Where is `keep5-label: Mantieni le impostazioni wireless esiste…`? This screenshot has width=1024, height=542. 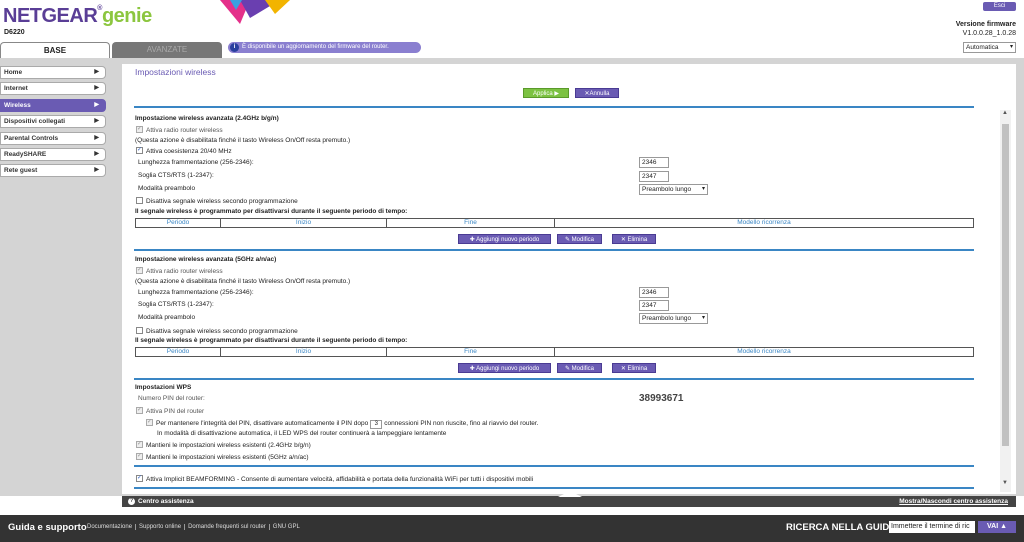
keep5-label: Mantieni le impostazioni wireless esiste… is located at coordinates (227, 457).